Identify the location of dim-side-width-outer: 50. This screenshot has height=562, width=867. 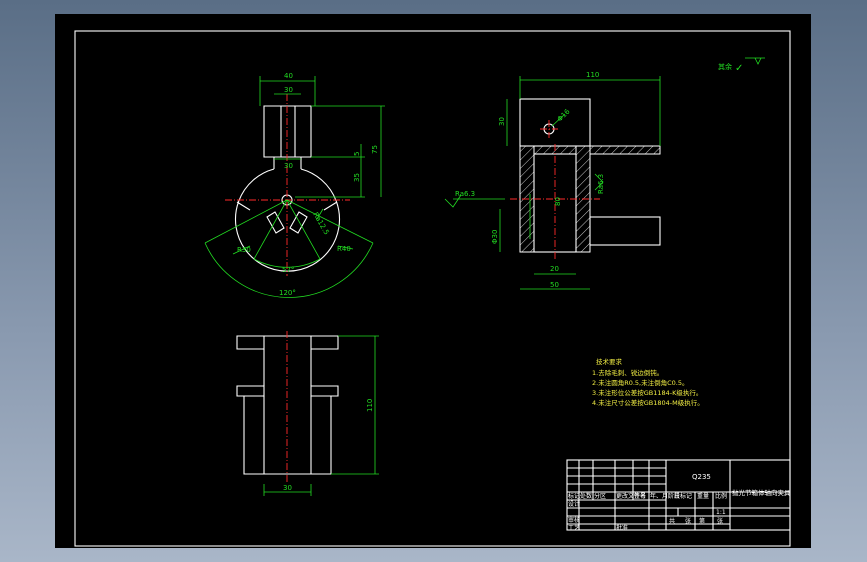
(554, 285).